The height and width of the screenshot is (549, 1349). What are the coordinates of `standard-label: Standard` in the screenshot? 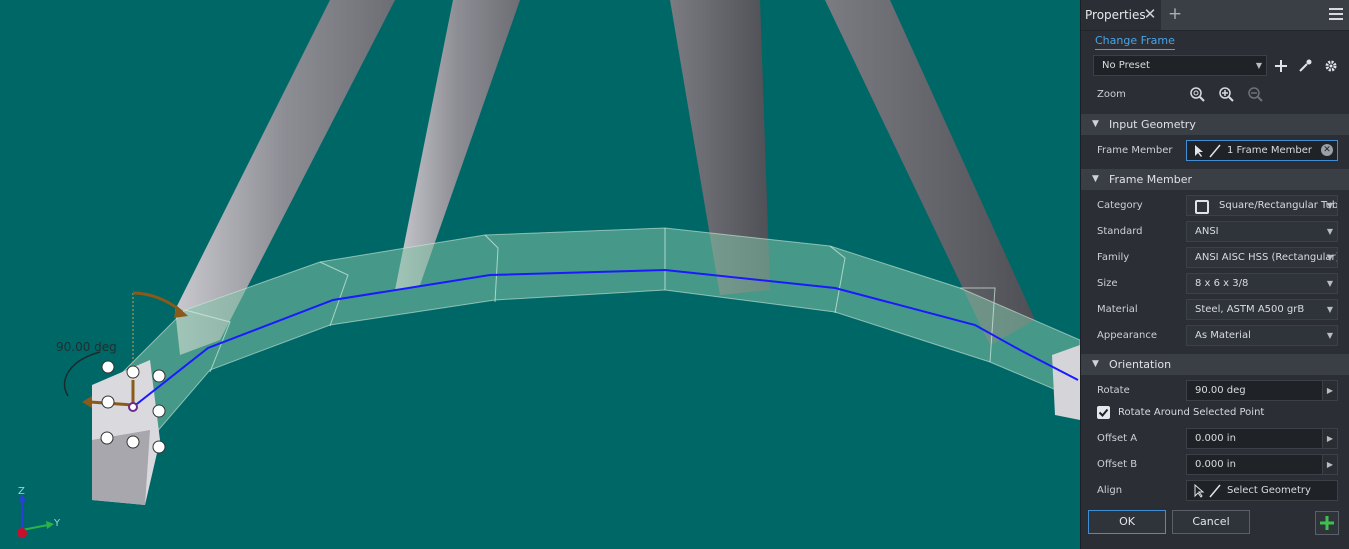 It's located at (1120, 231).